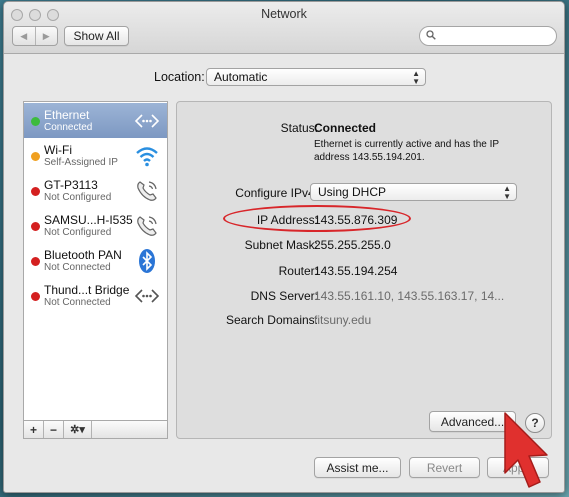 This screenshot has width=569, height=497. What do you see at coordinates (241, 77) in the screenshot?
I see `location-value: Automatic` at bounding box center [241, 77].